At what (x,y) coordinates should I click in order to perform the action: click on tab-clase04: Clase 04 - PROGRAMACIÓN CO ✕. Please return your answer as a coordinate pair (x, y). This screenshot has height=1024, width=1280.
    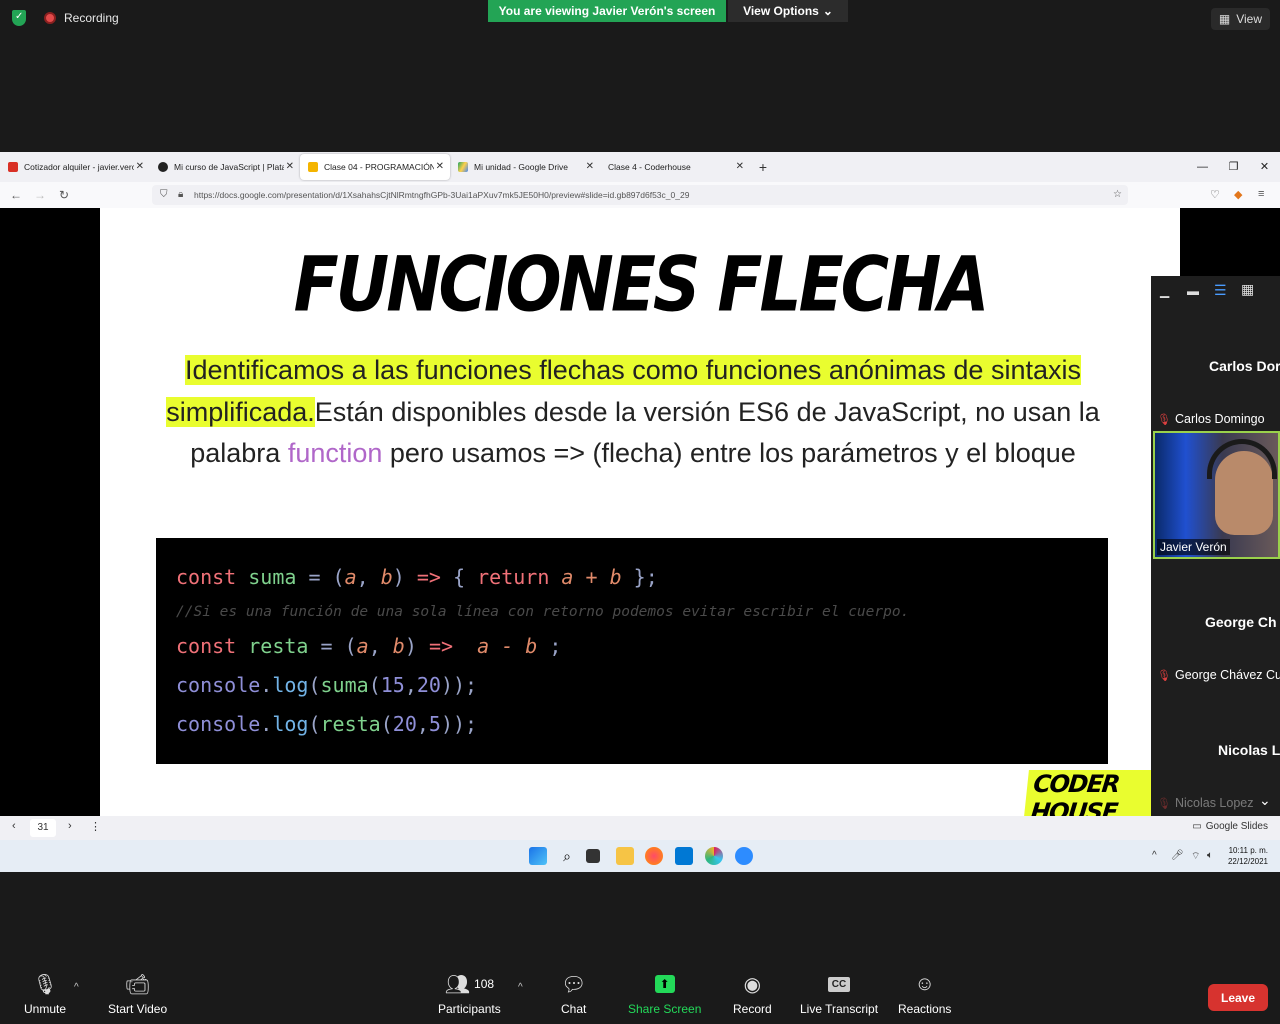
    Looking at the image, I should click on (375, 167).